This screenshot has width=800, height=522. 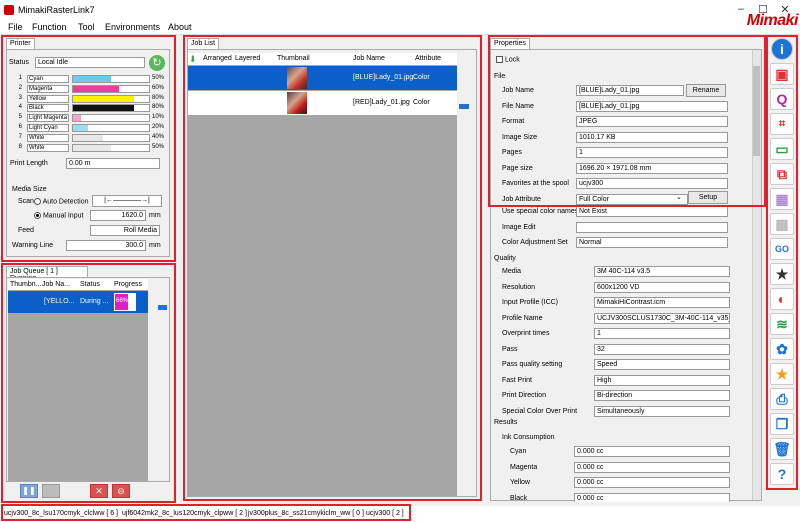 What do you see at coordinates (662, 411) in the screenshot?
I see `quality-prop-value: Simultaneously` at bounding box center [662, 411].